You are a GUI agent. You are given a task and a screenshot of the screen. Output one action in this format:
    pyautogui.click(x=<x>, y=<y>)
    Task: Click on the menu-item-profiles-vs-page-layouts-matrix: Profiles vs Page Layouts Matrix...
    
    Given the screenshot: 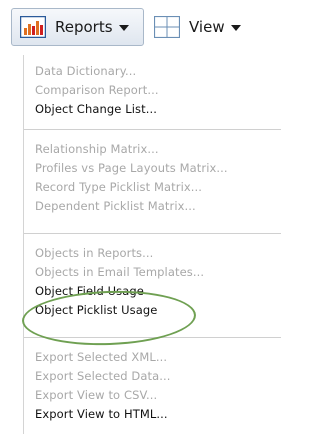 What is the action you would take?
    pyautogui.click(x=131, y=168)
    